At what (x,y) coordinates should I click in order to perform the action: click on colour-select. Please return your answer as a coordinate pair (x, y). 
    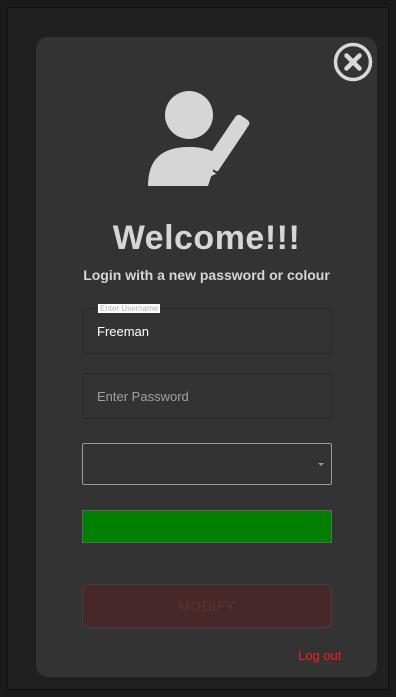
    Looking at the image, I should click on (207, 464).